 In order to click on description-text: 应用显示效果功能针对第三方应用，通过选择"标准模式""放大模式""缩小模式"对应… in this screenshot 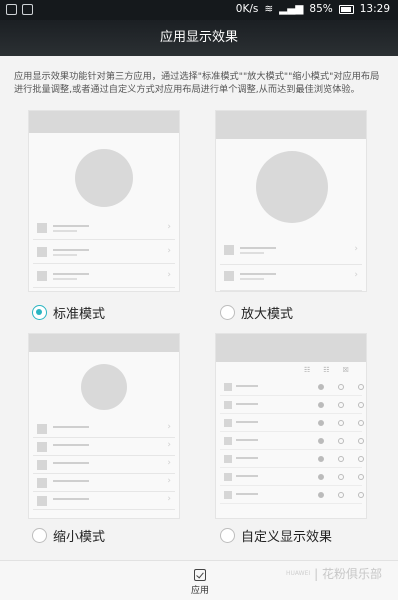, I will do `click(197, 83)`.